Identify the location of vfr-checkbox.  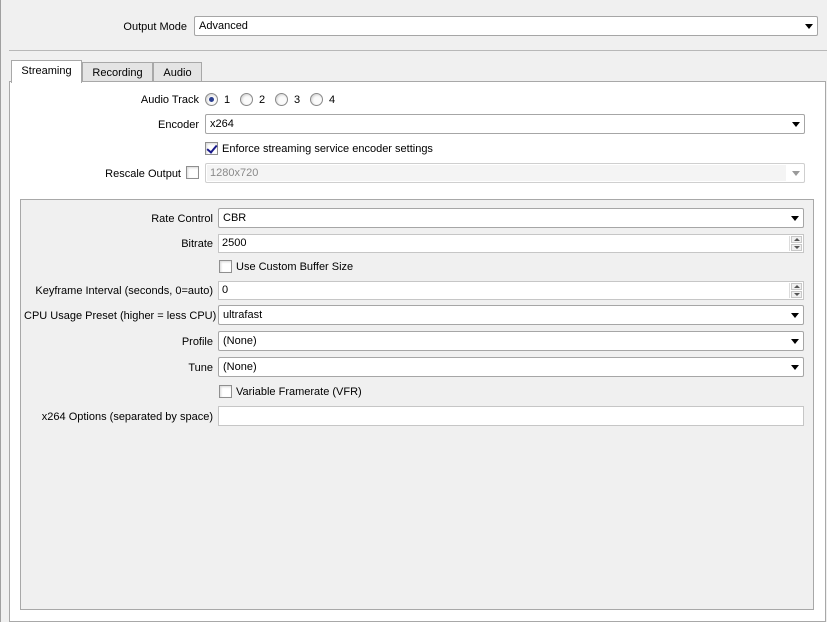
(225, 391).